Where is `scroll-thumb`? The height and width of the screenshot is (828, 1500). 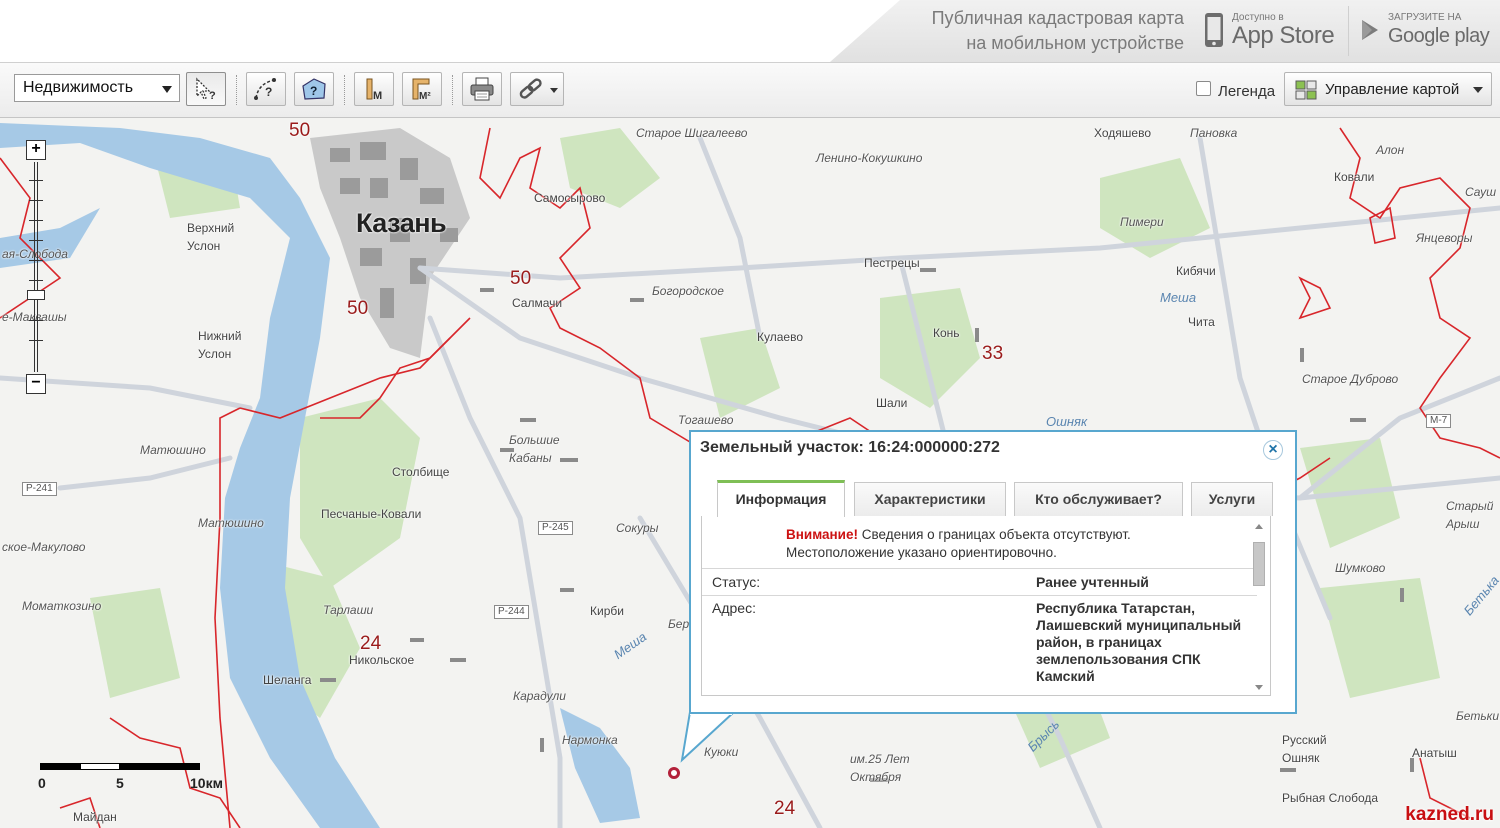
scroll-thumb is located at coordinates (1259, 564).